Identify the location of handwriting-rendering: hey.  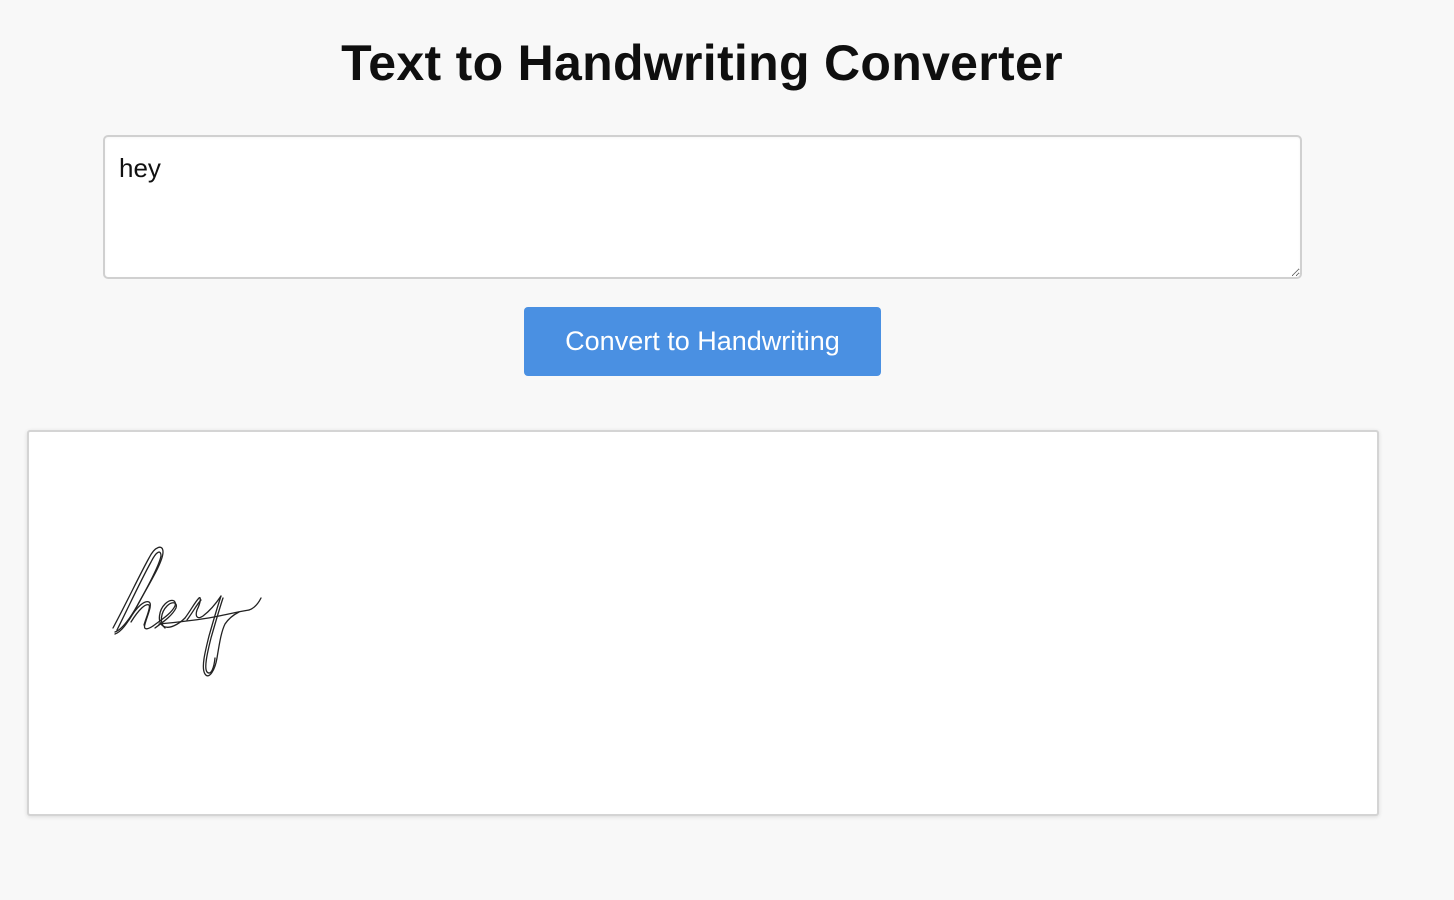
(187, 611).